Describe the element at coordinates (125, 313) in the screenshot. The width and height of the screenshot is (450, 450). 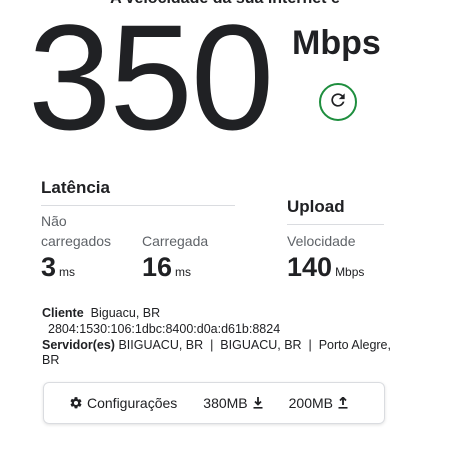
I see `client-location: Biguacu, BR` at that location.